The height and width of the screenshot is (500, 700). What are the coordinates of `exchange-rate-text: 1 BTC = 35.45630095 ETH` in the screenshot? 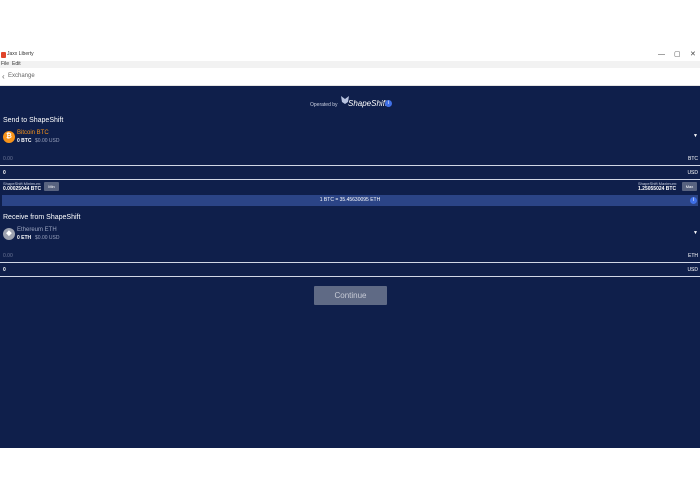 It's located at (350, 200).